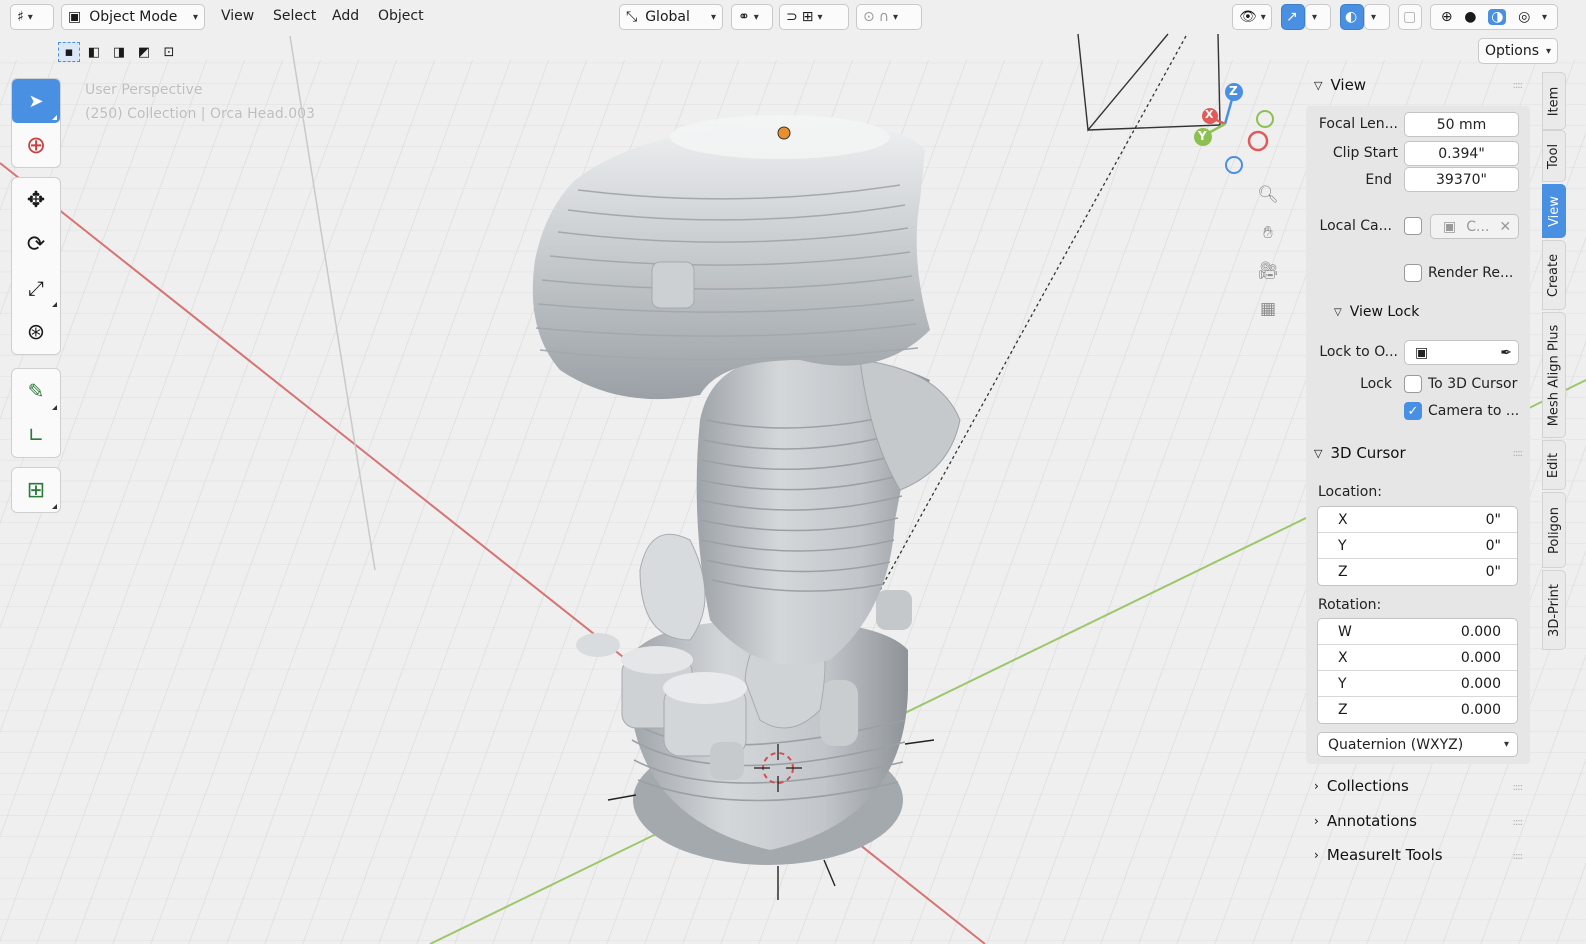 This screenshot has width=1586, height=944. What do you see at coordinates (1413, 384) in the screenshot?
I see `lock-to-3d-cursor-checkbox` at bounding box center [1413, 384].